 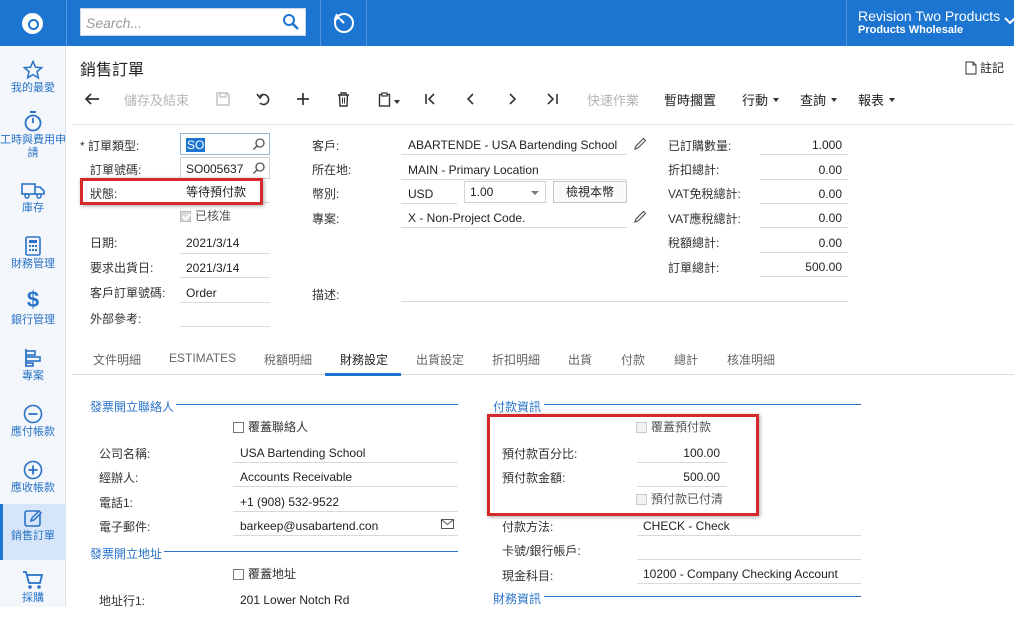 I want to click on app-logo-icon, so click(x=32, y=23).